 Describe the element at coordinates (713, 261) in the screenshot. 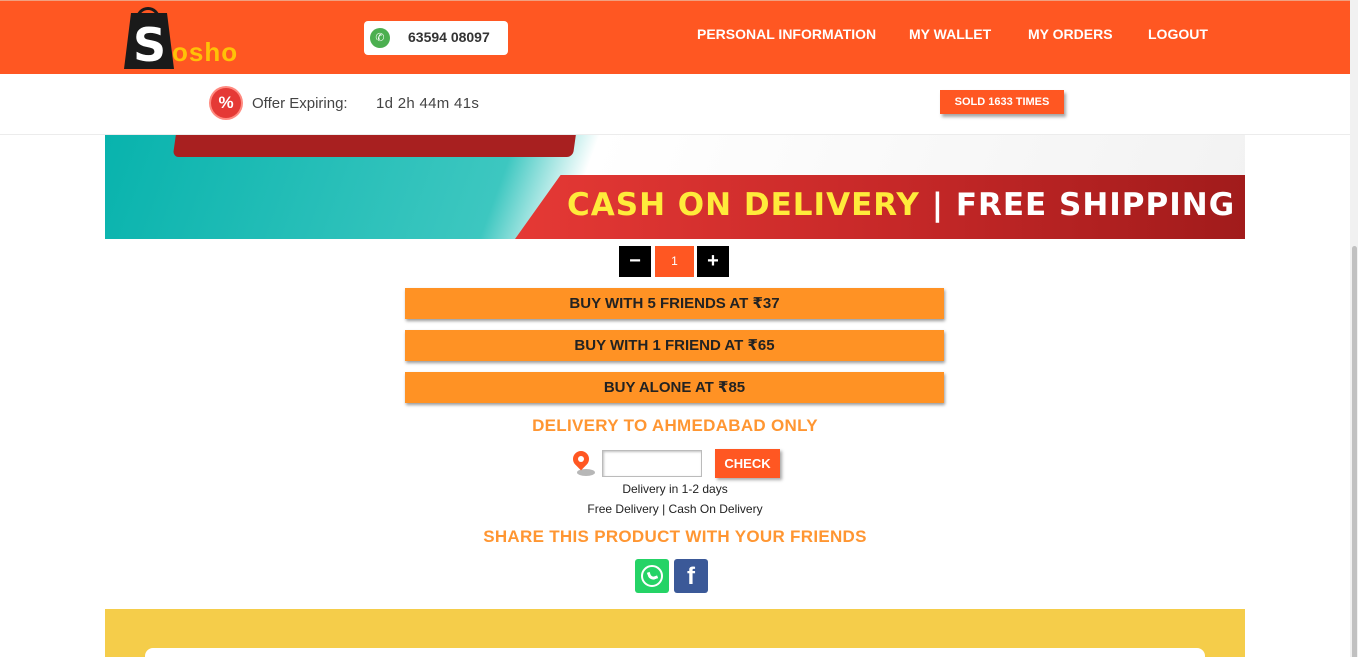

I see `quantity-increase-button: +` at that location.